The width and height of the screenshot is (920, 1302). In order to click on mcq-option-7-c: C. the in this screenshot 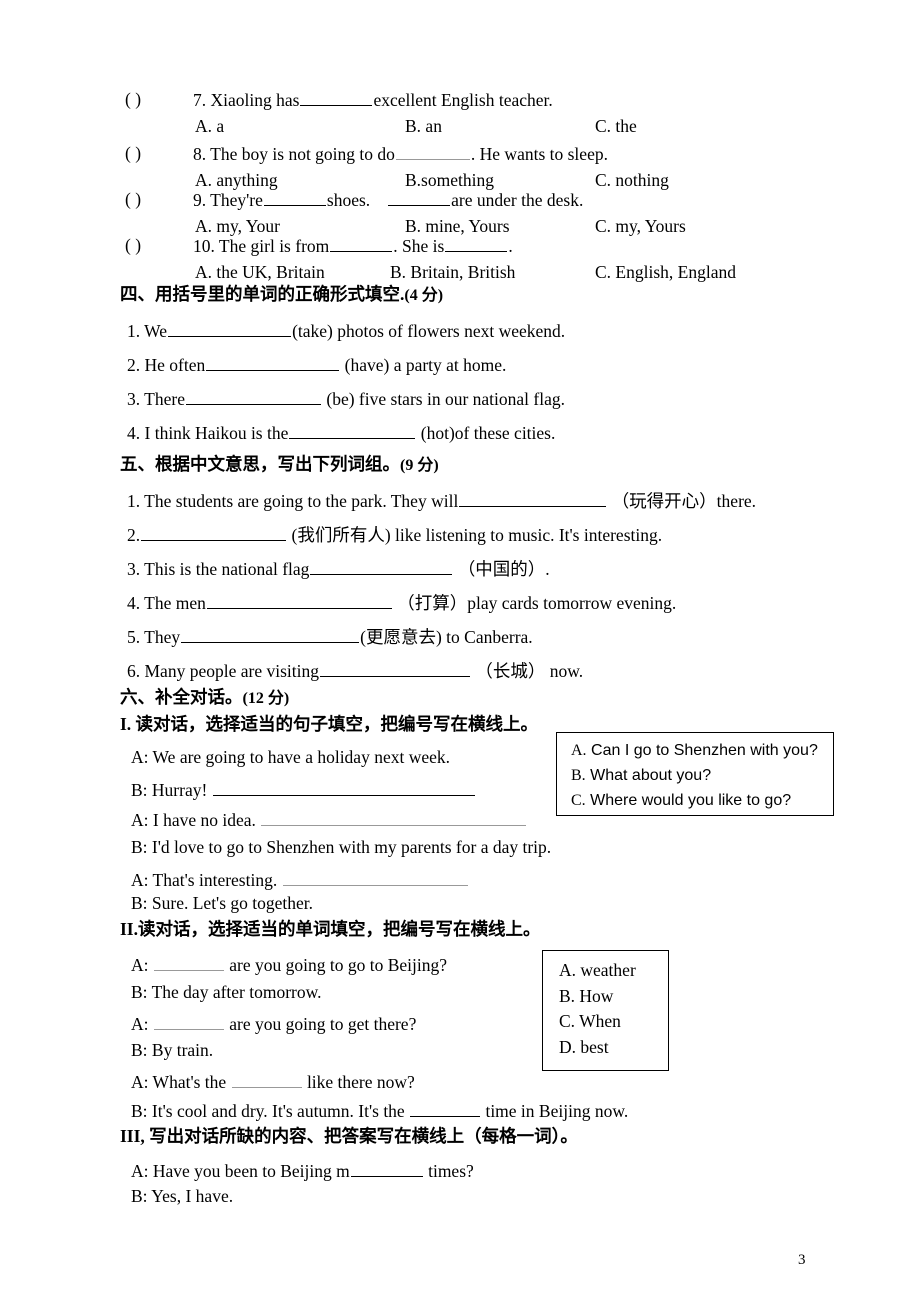, I will do `click(616, 126)`.